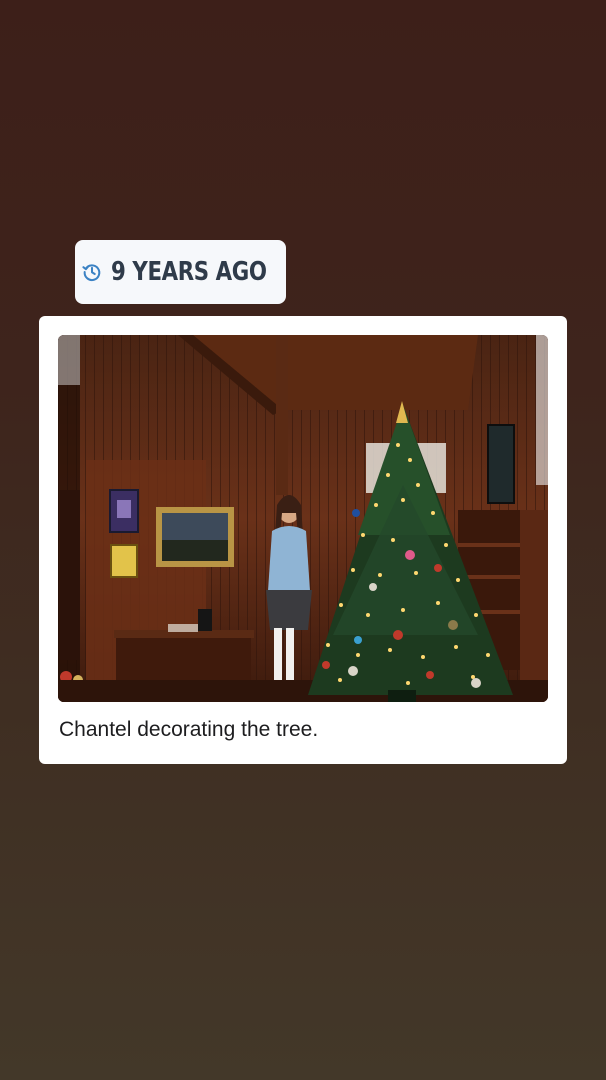 The width and height of the screenshot is (606, 1080). I want to click on memory-age-label: 9 YEARS AGO, so click(188, 272).